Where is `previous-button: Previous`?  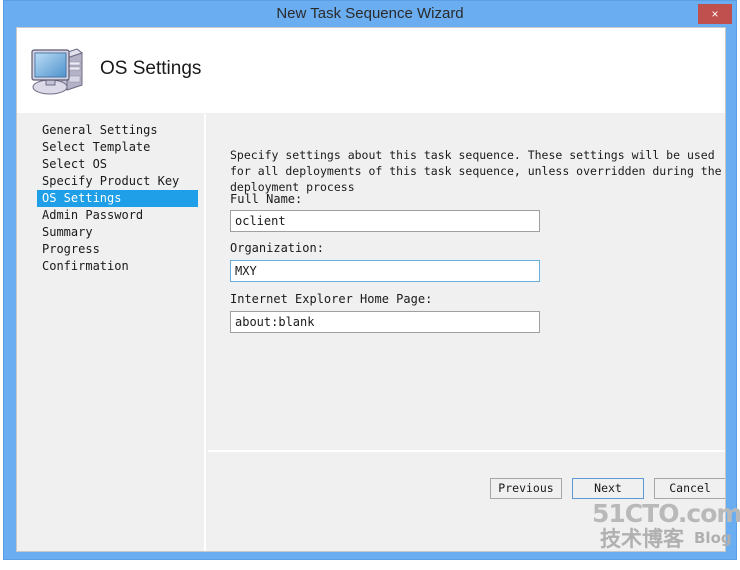
previous-button: Previous is located at coordinates (526, 488).